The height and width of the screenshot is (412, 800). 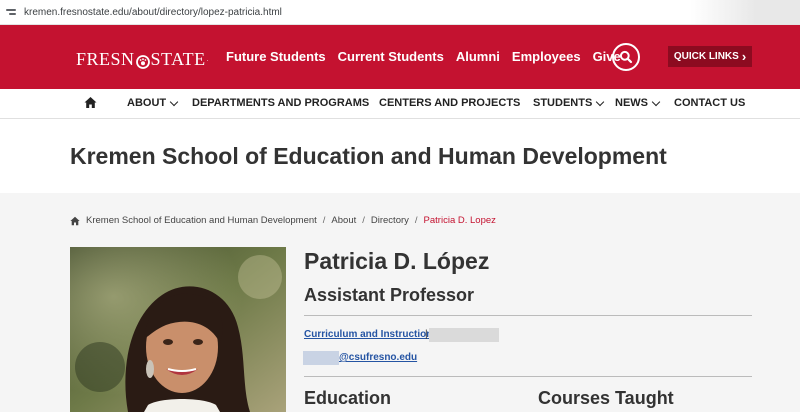 I want to click on subnav-departments: DEPARTMENTS AND PROGRAMS, so click(x=280, y=103).